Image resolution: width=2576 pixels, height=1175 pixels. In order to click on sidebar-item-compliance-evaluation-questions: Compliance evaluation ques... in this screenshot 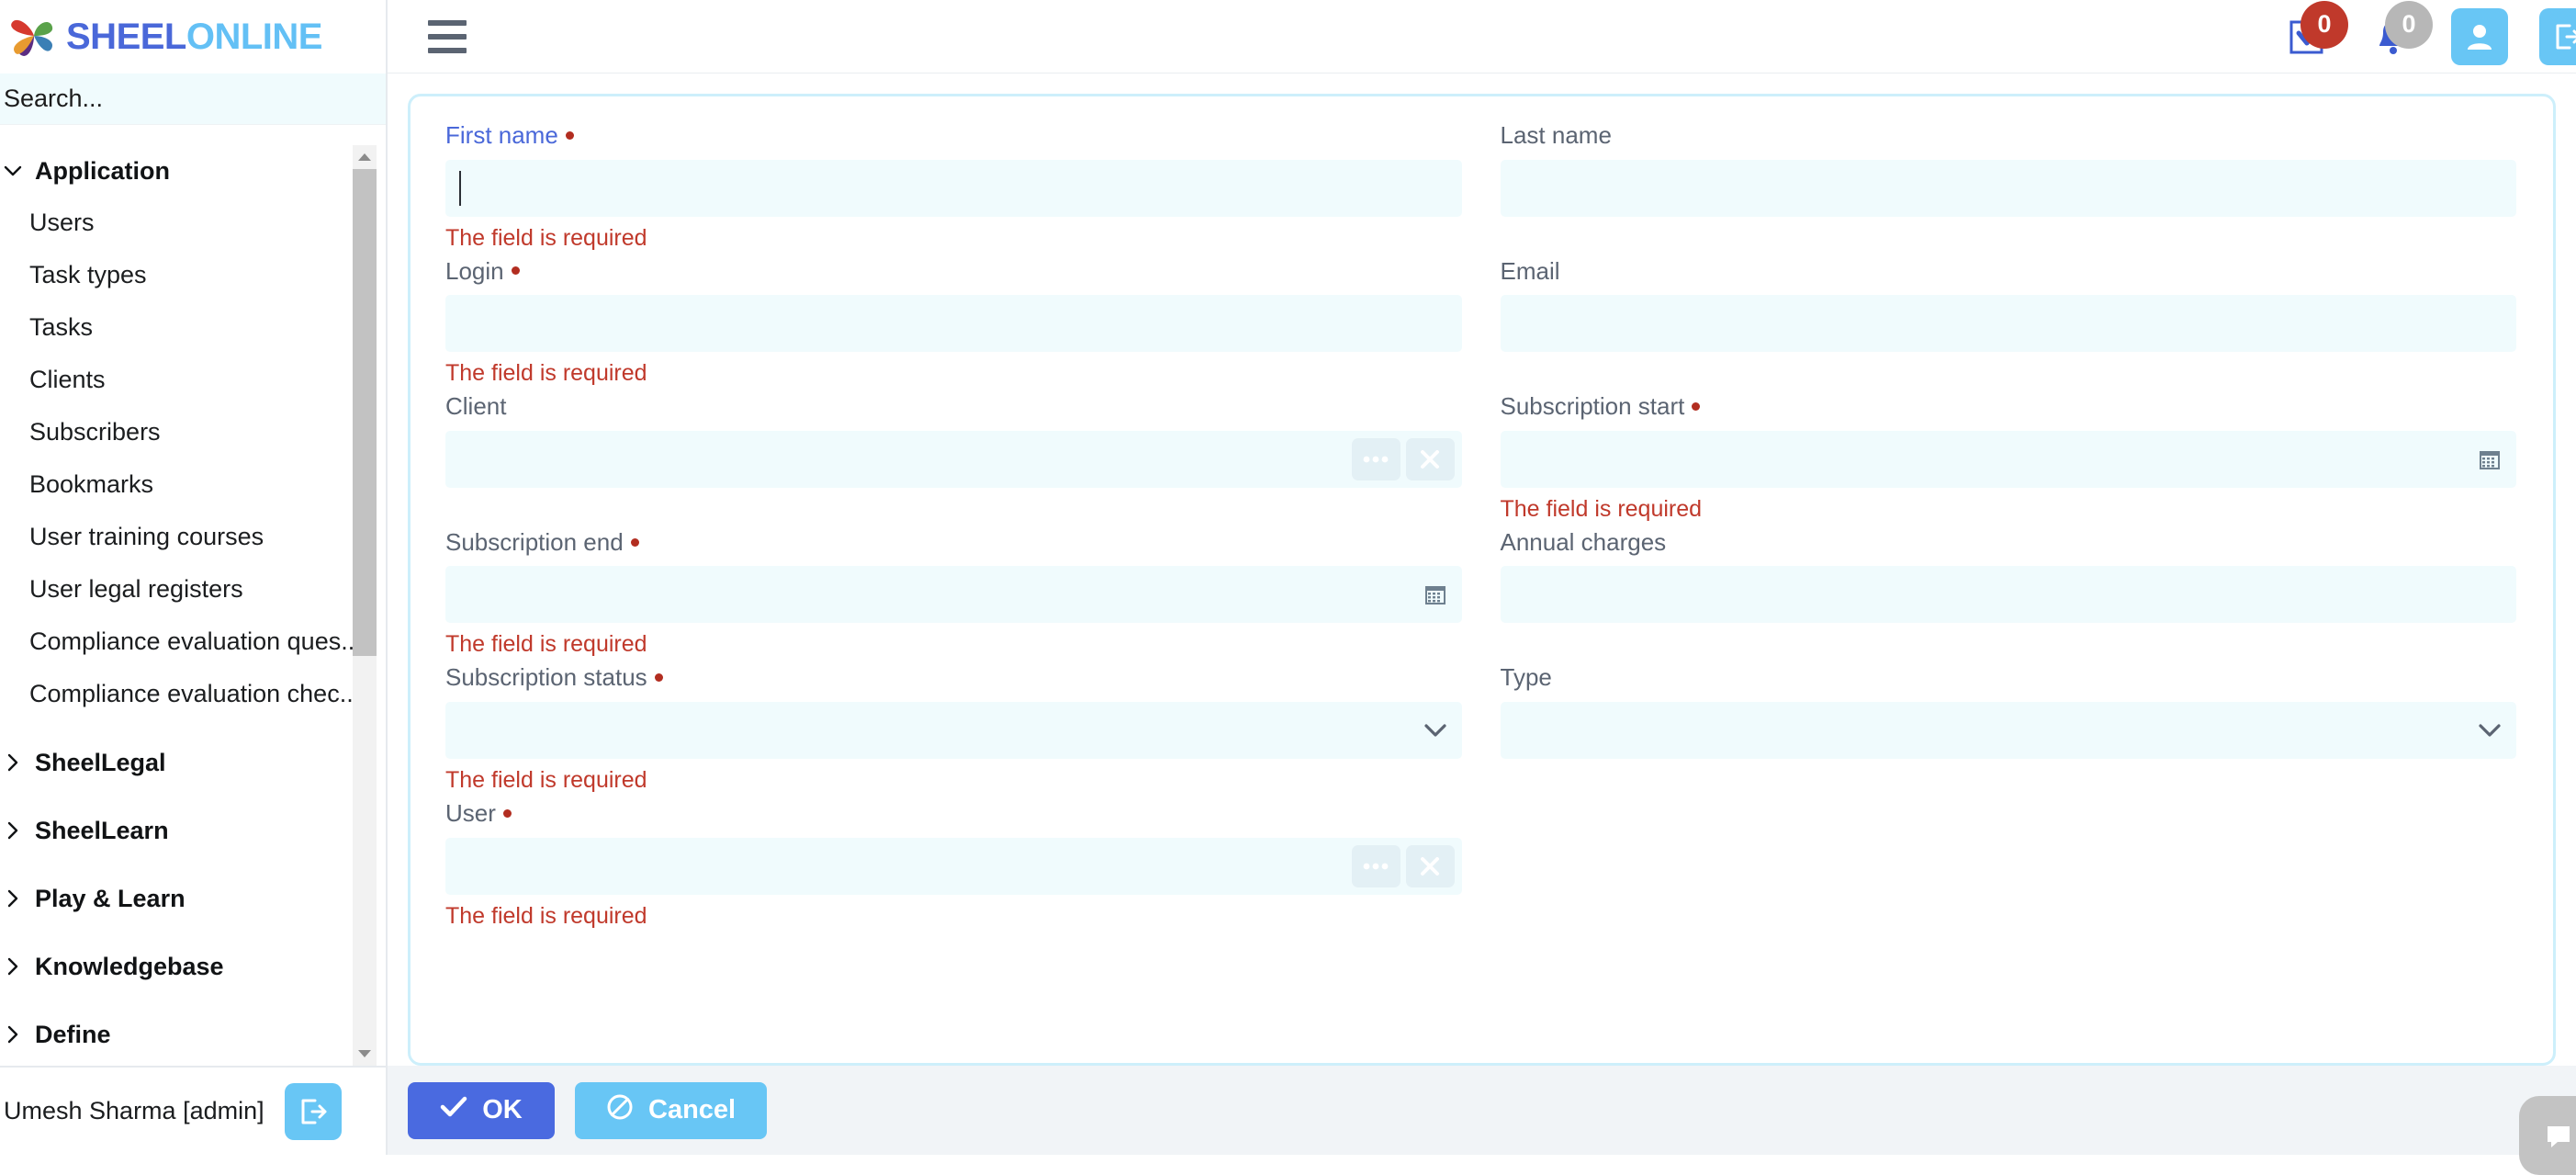, I will do `click(174, 642)`.